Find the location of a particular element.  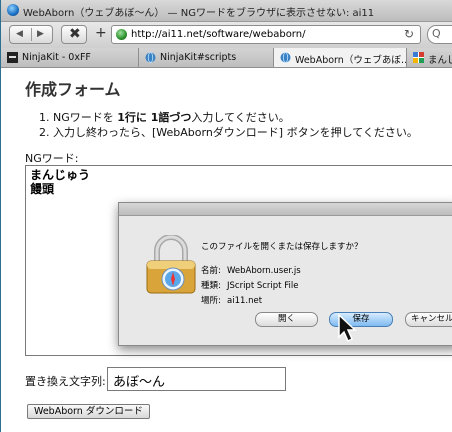

step1-suffix: 入力してください。 is located at coordinates (240, 117).